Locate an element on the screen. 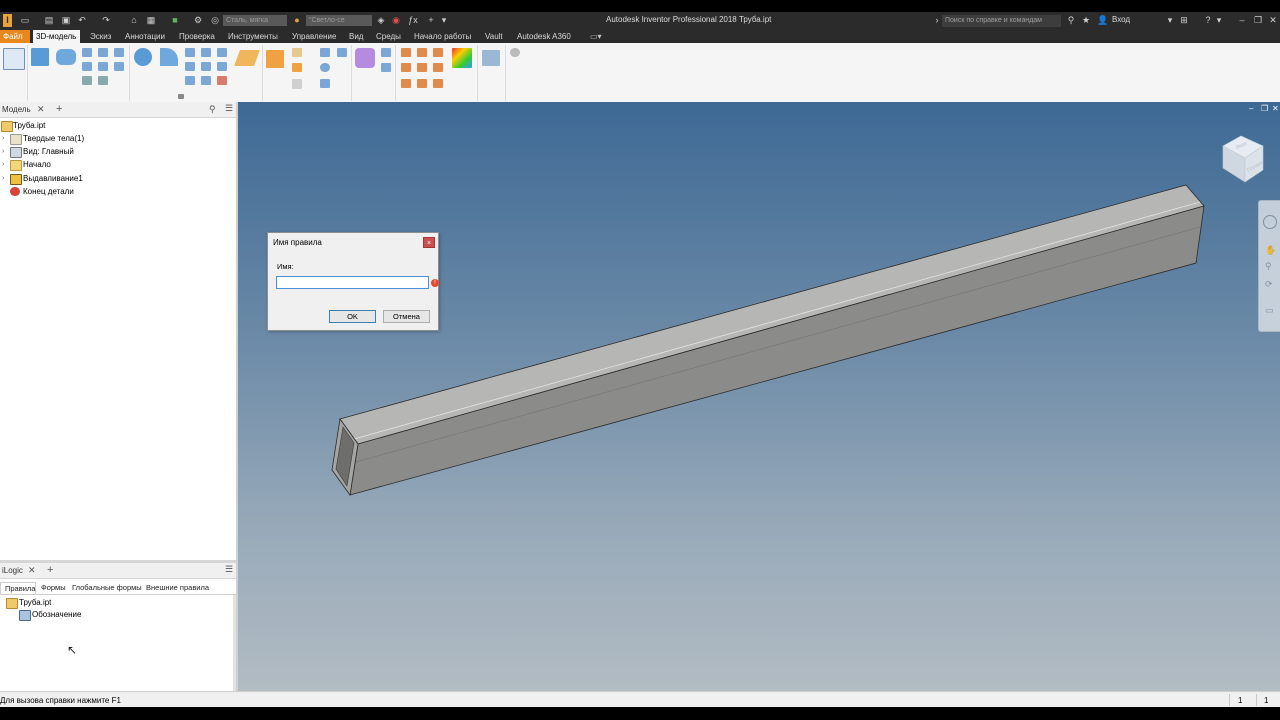 This screenshot has width=1280, height=720. plastic-grill-icon is located at coordinates (406, 52).